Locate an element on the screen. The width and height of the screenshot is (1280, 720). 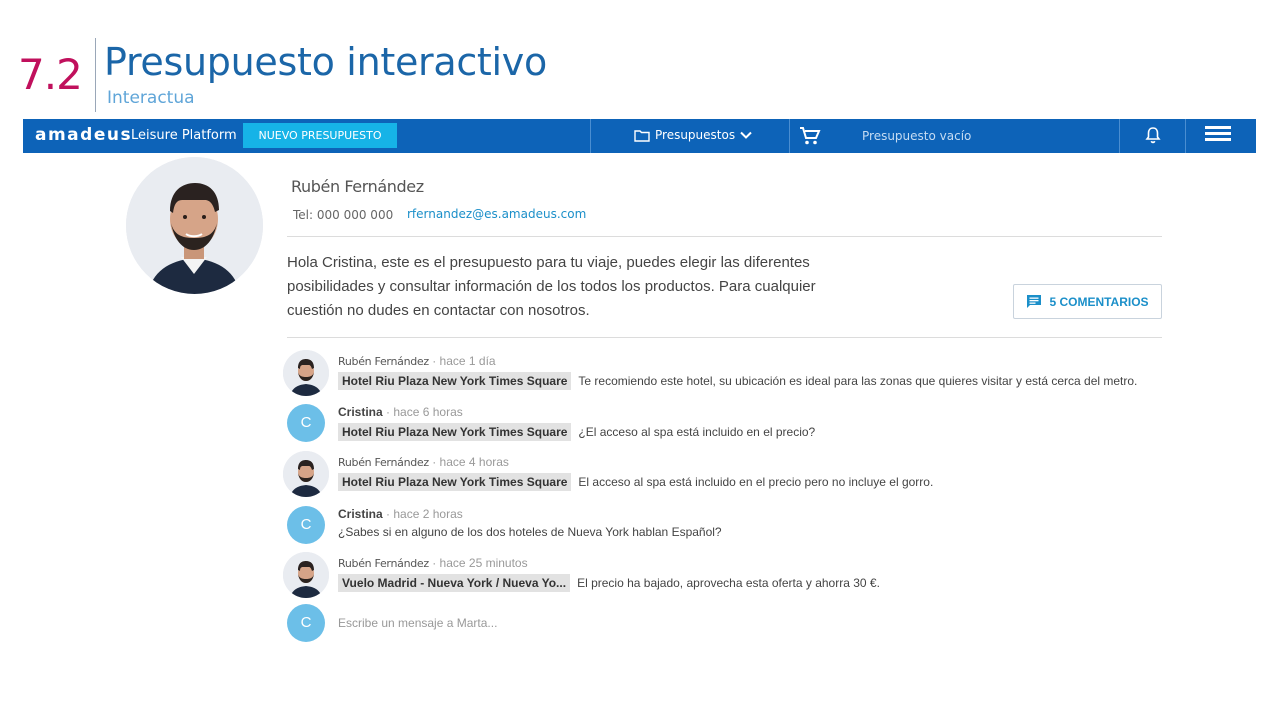
comments-button: 5 COMENTARIOS is located at coordinates (1087, 301).